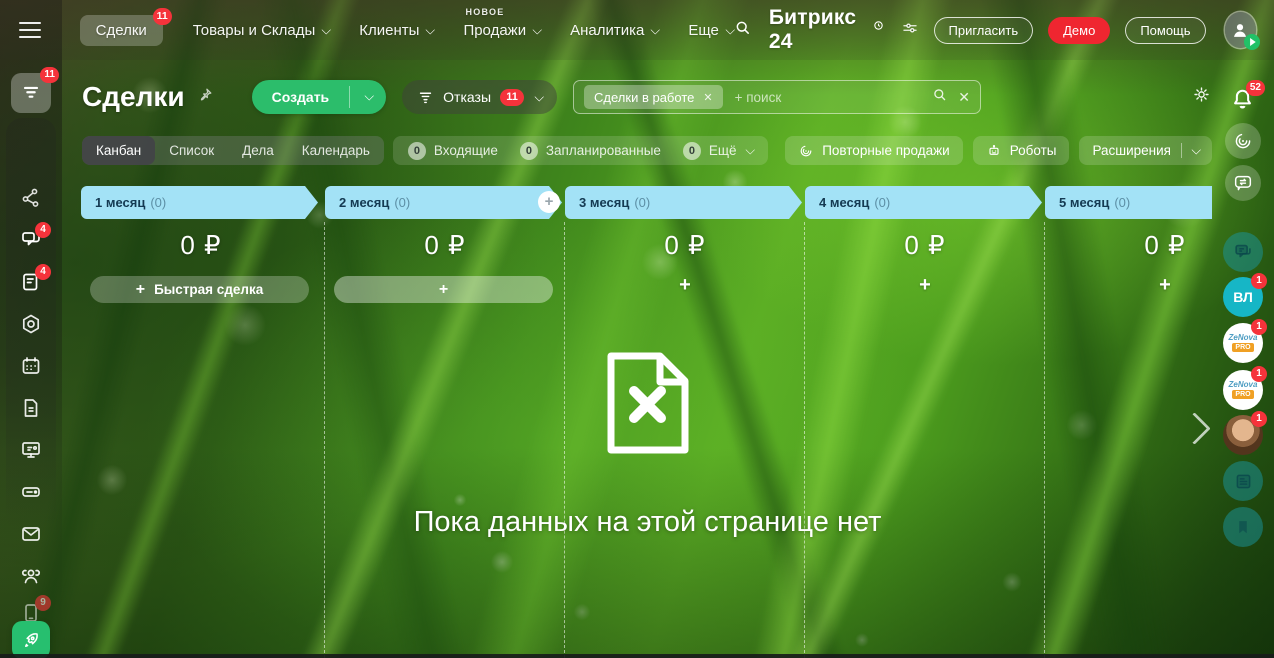  What do you see at coordinates (703, 30) in the screenshot?
I see `menu-item-label: Еще` at bounding box center [703, 30].